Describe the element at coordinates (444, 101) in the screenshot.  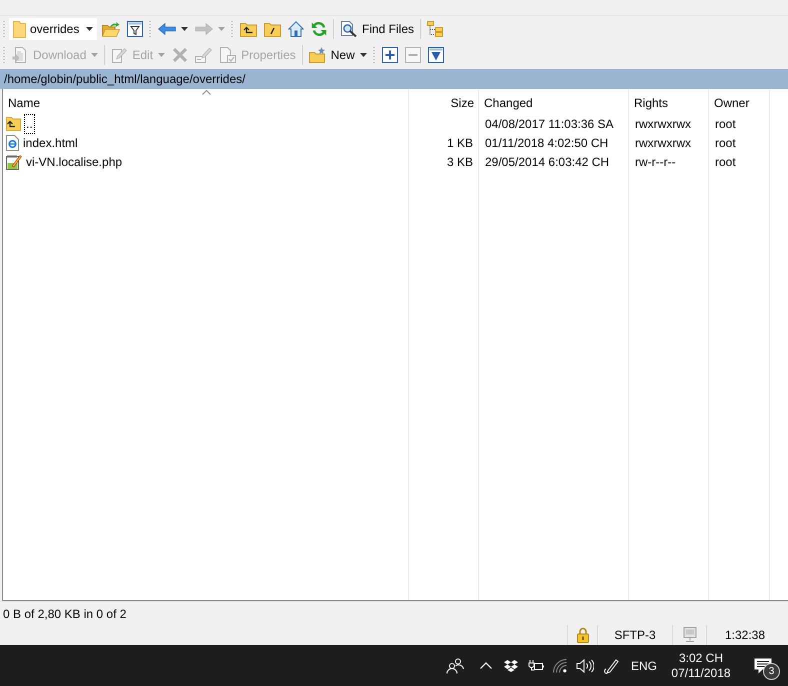
I see `column-header: Size` at that location.